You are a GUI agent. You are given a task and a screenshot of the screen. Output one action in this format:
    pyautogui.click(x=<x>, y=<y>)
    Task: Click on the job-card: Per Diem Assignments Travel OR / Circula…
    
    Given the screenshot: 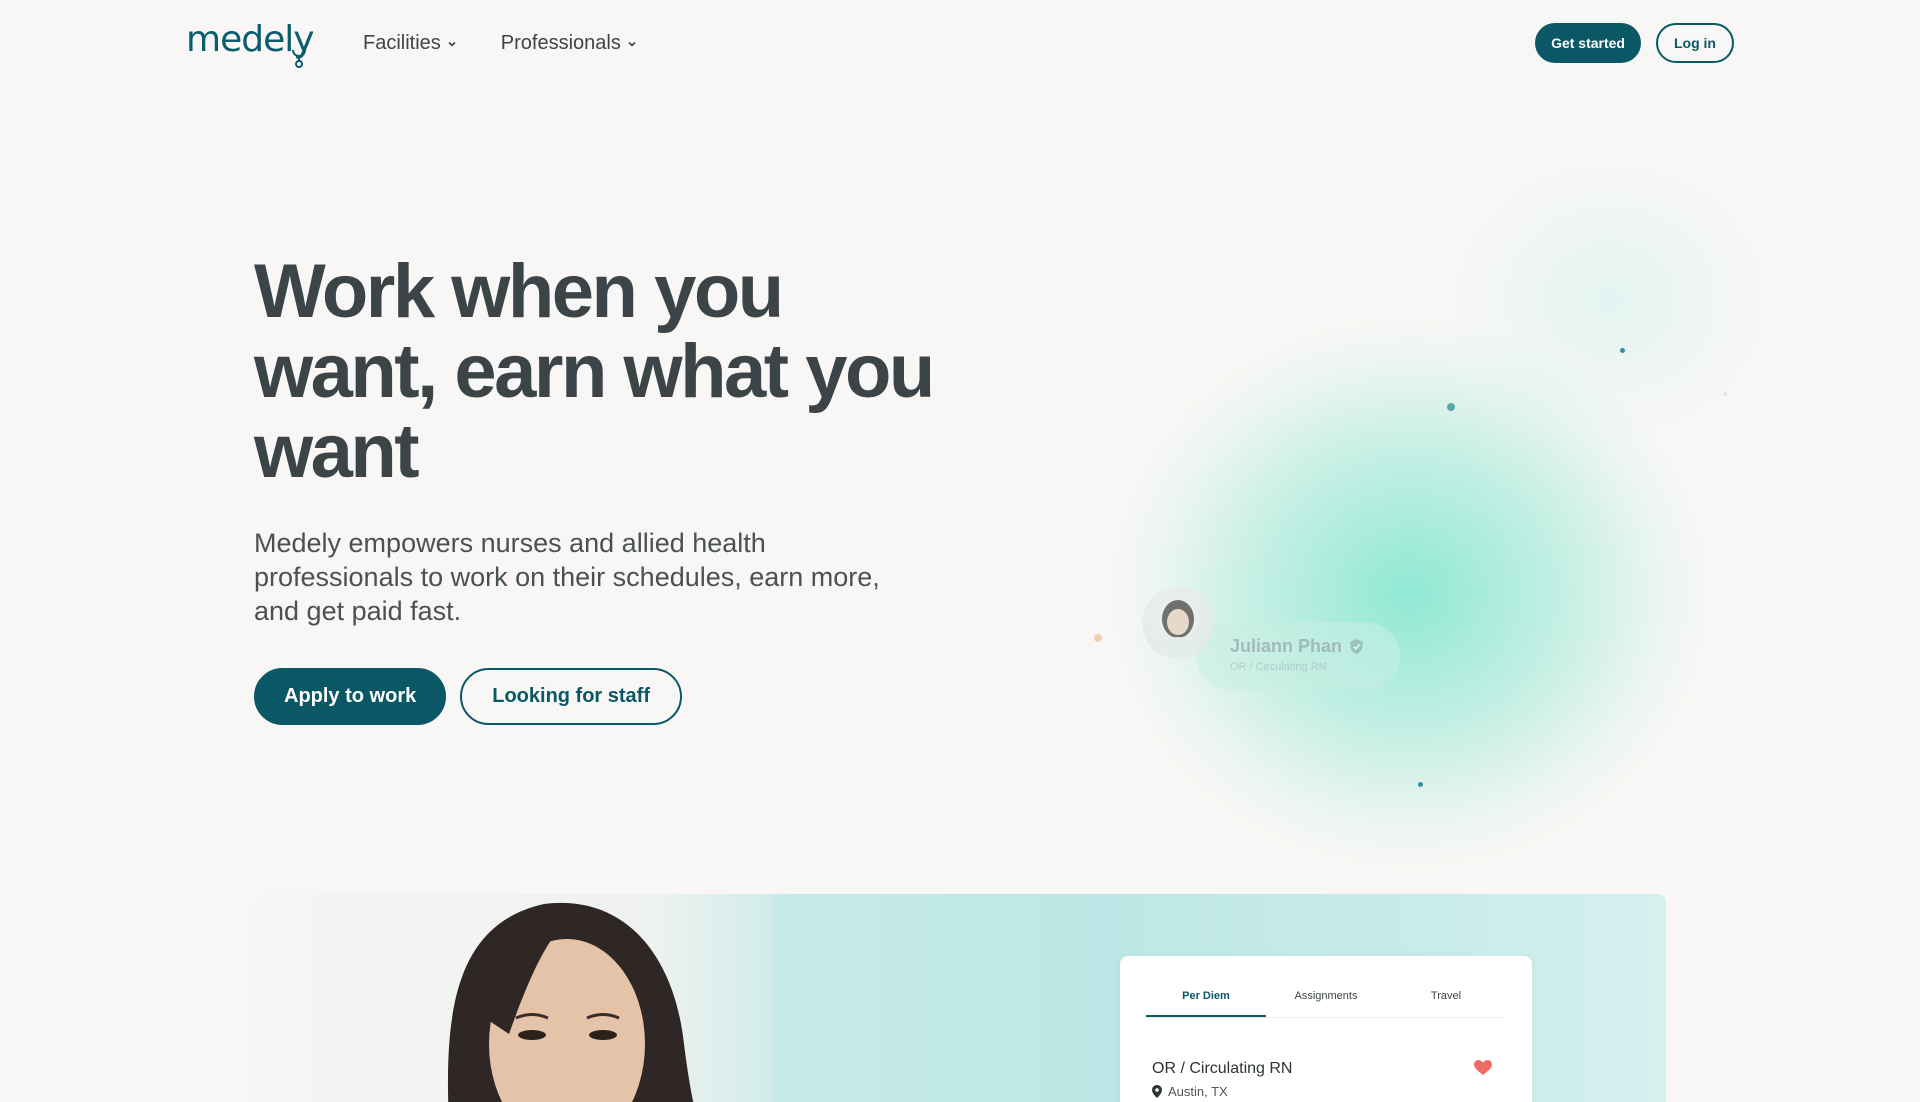 What is the action you would take?
    pyautogui.click(x=1326, y=1029)
    